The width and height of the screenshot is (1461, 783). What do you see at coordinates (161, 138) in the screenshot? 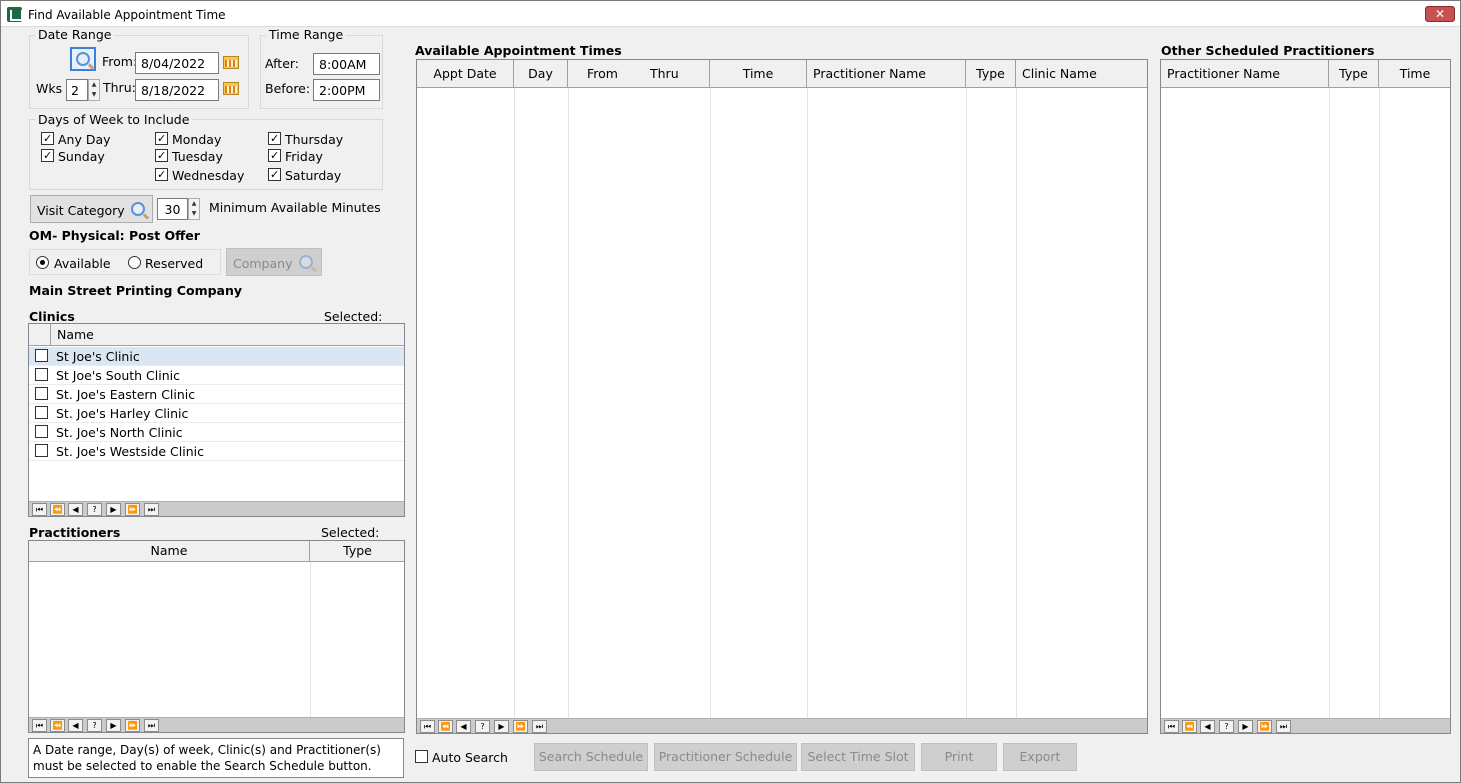
I see `monday-checkbox` at bounding box center [161, 138].